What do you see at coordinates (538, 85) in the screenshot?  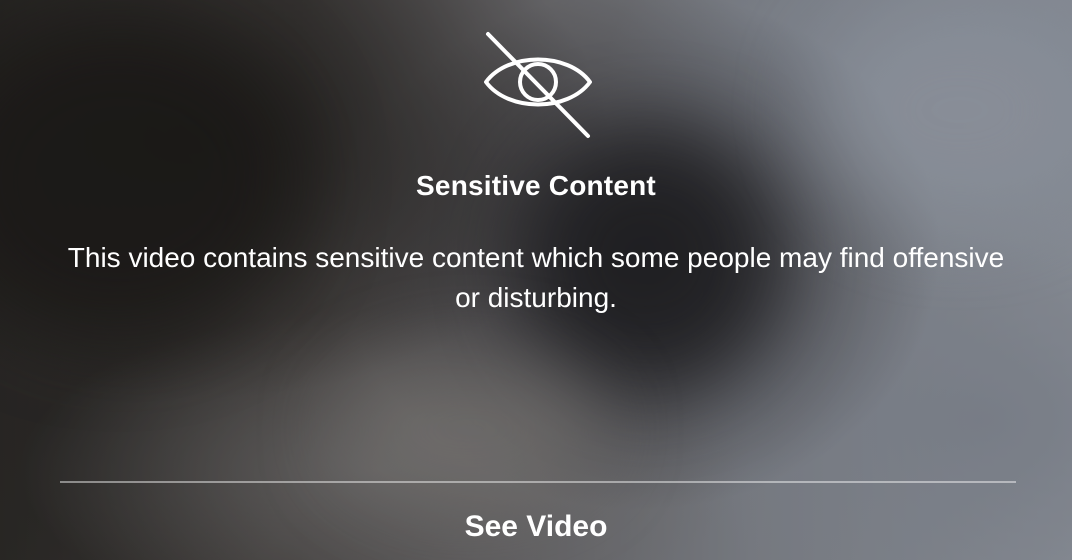 I see `eye-slash-icon` at bounding box center [538, 85].